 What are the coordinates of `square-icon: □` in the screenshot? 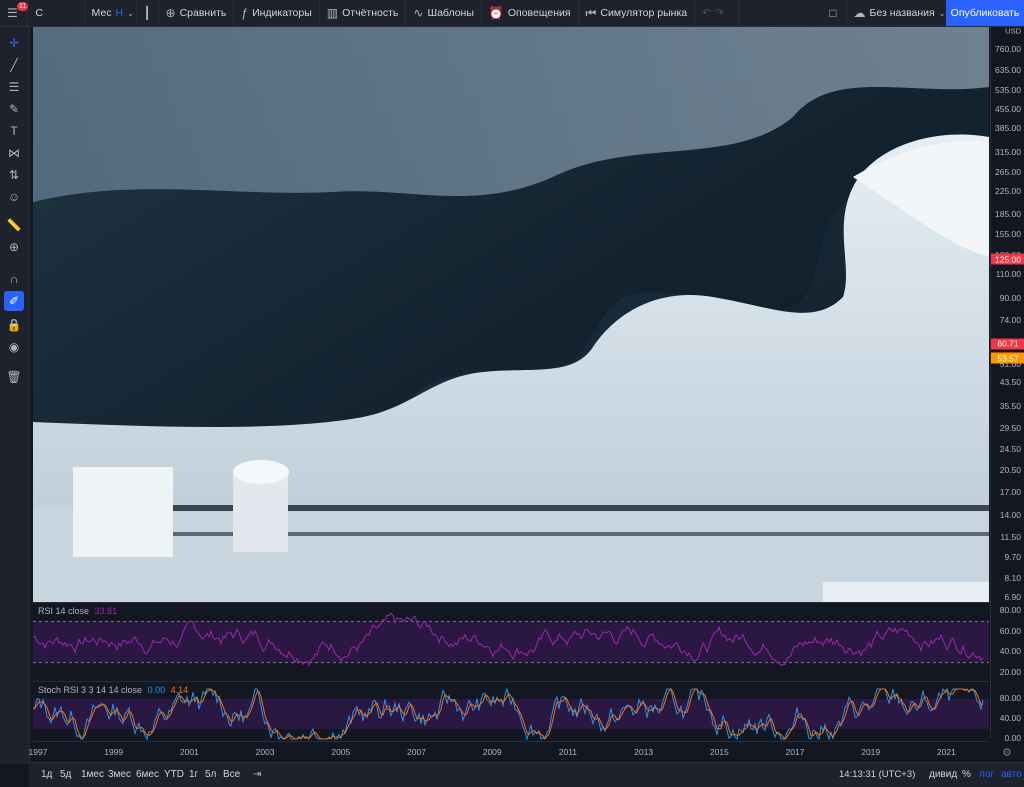 It's located at (833, 13).